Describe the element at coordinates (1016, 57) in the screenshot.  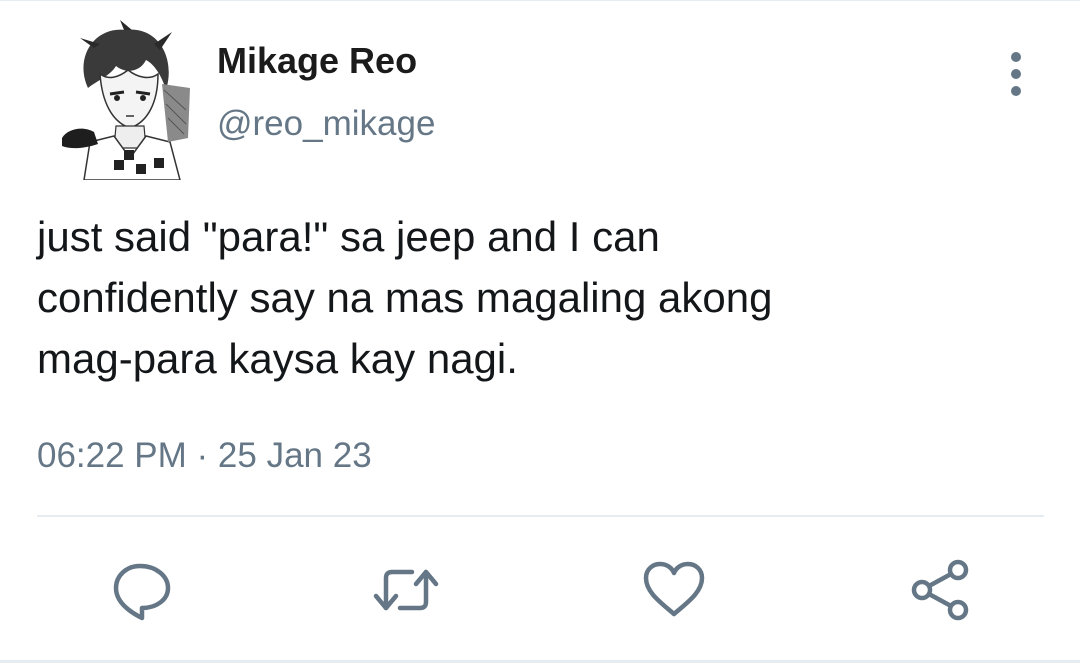
I see `vertical-ellipsis-icon` at that location.